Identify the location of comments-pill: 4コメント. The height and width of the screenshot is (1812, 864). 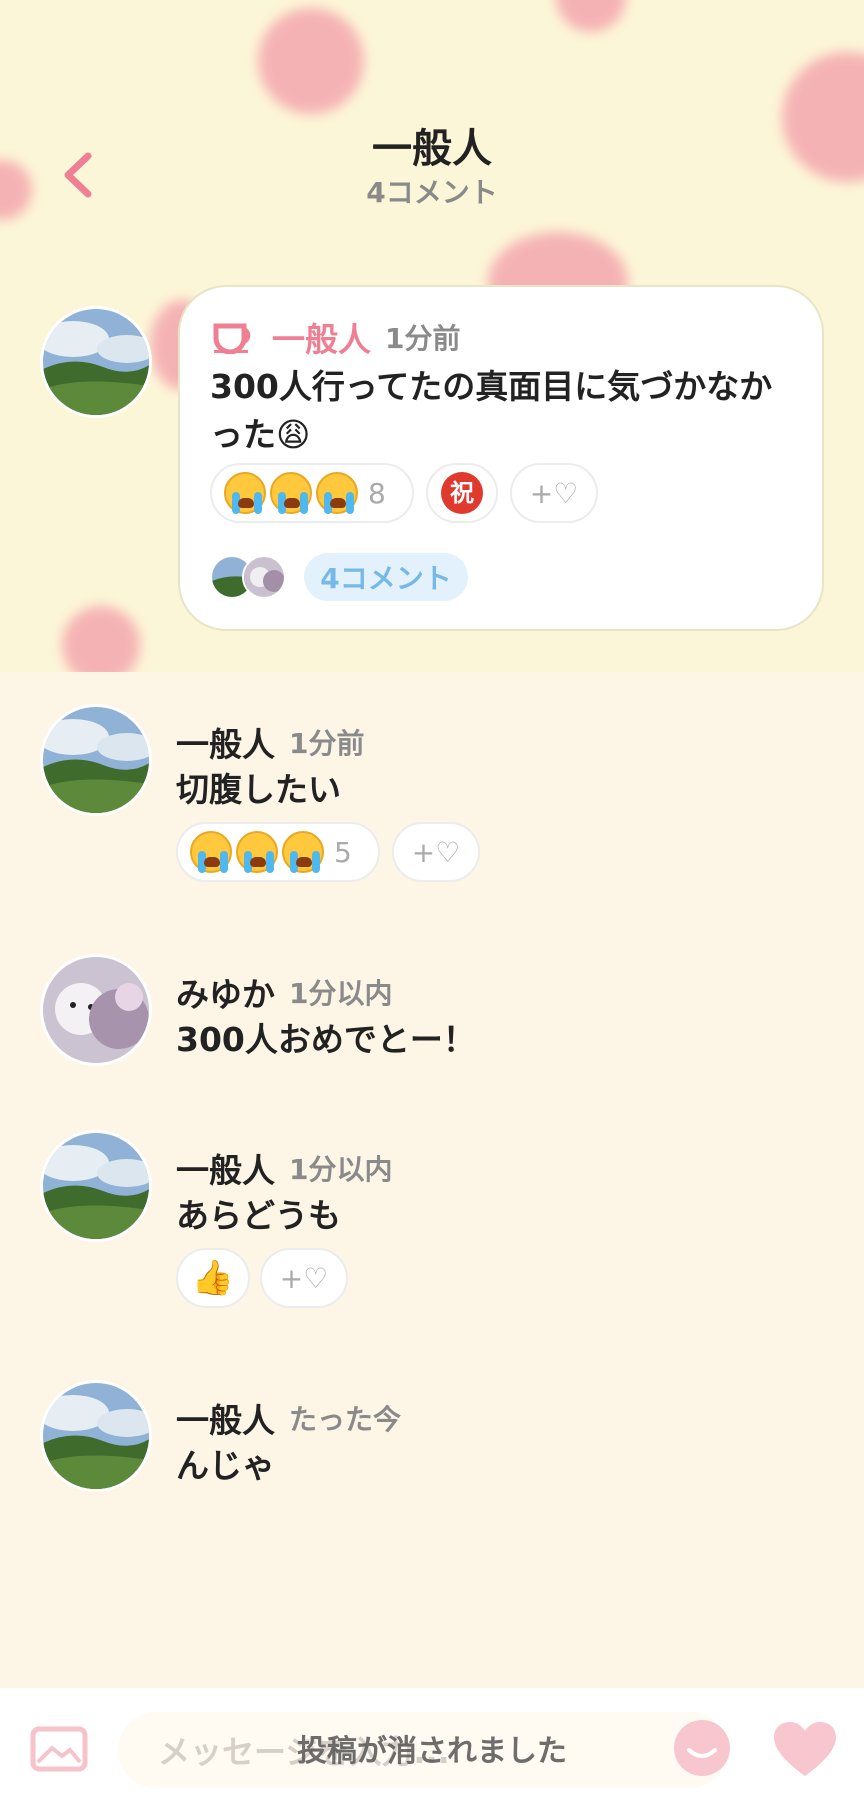
(386, 577).